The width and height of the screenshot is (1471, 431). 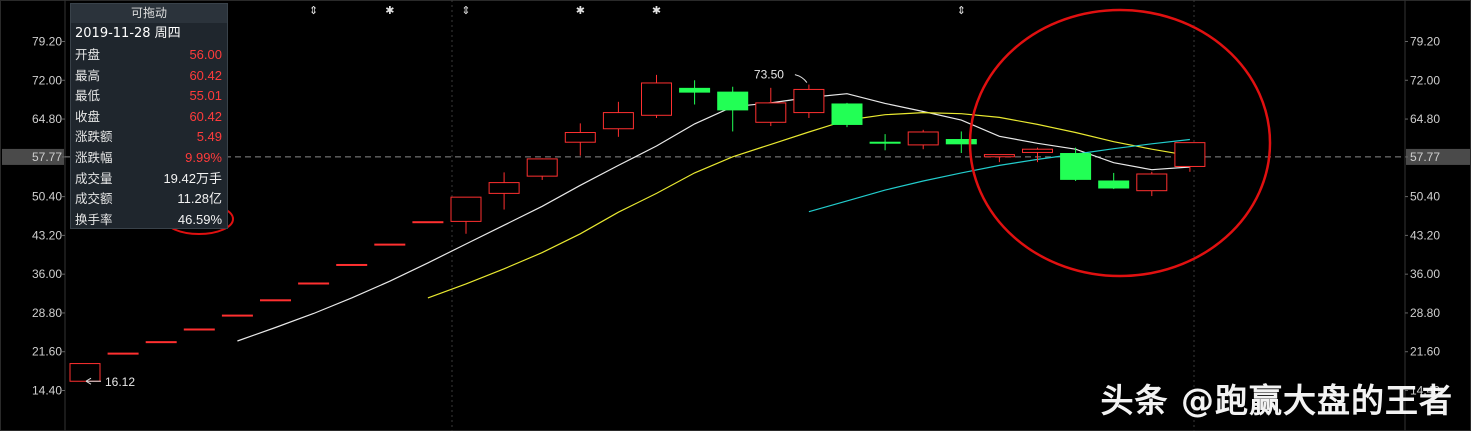 I want to click on high-arrow, so click(x=801, y=78).